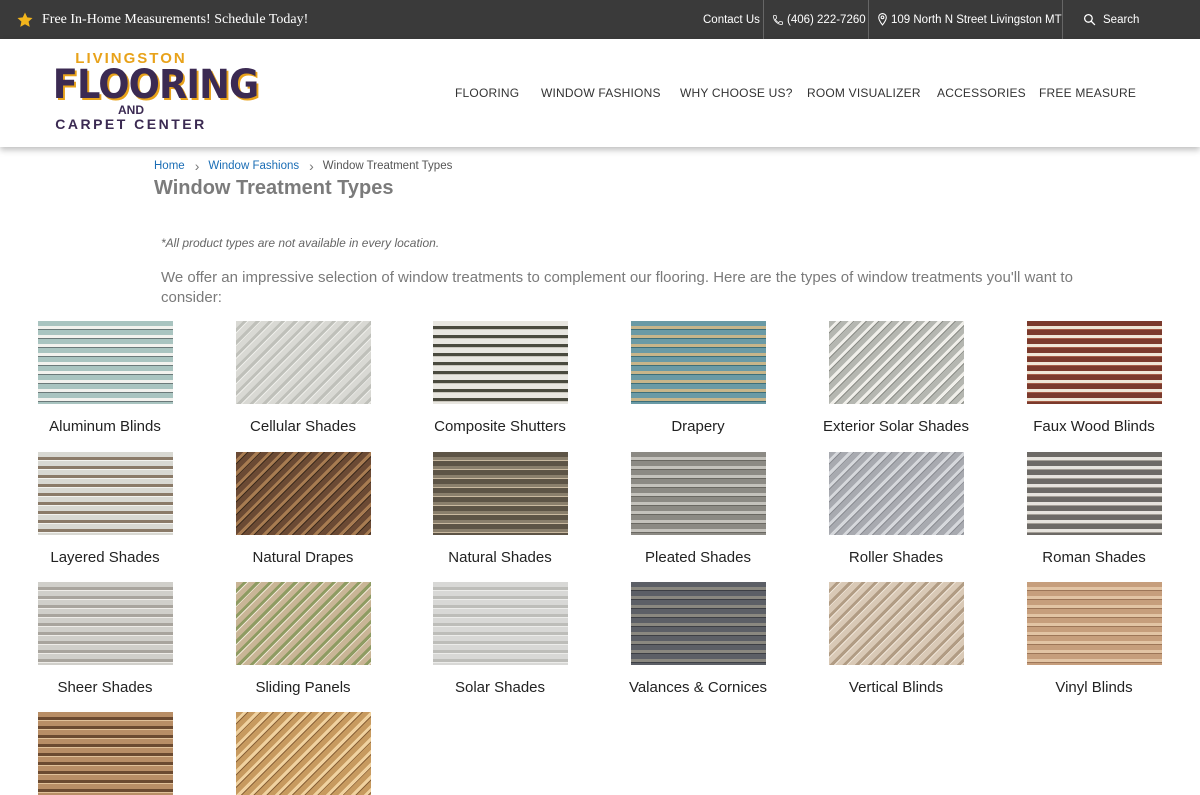  What do you see at coordinates (169, 166) in the screenshot?
I see `breadcrumb-home: Home` at bounding box center [169, 166].